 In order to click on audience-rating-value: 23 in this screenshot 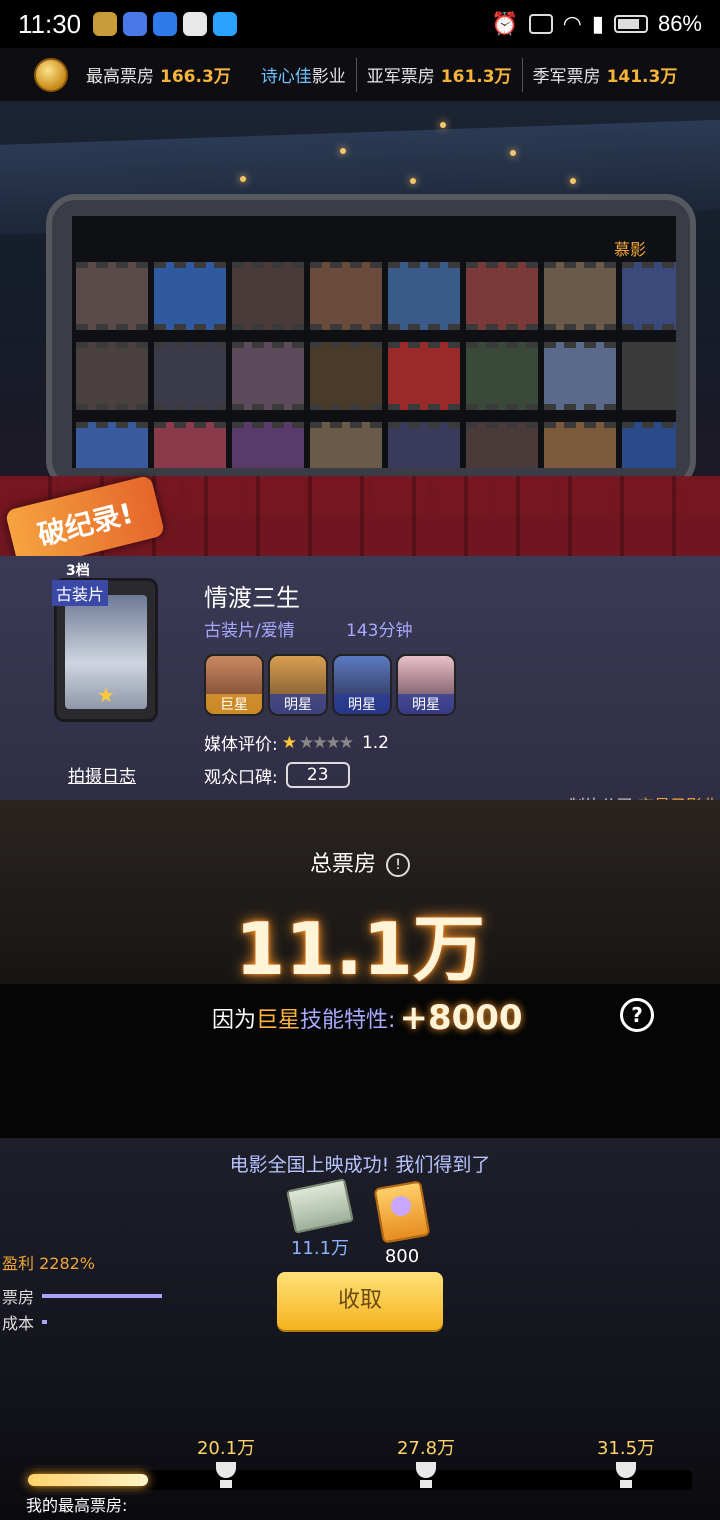, I will do `click(317, 775)`.